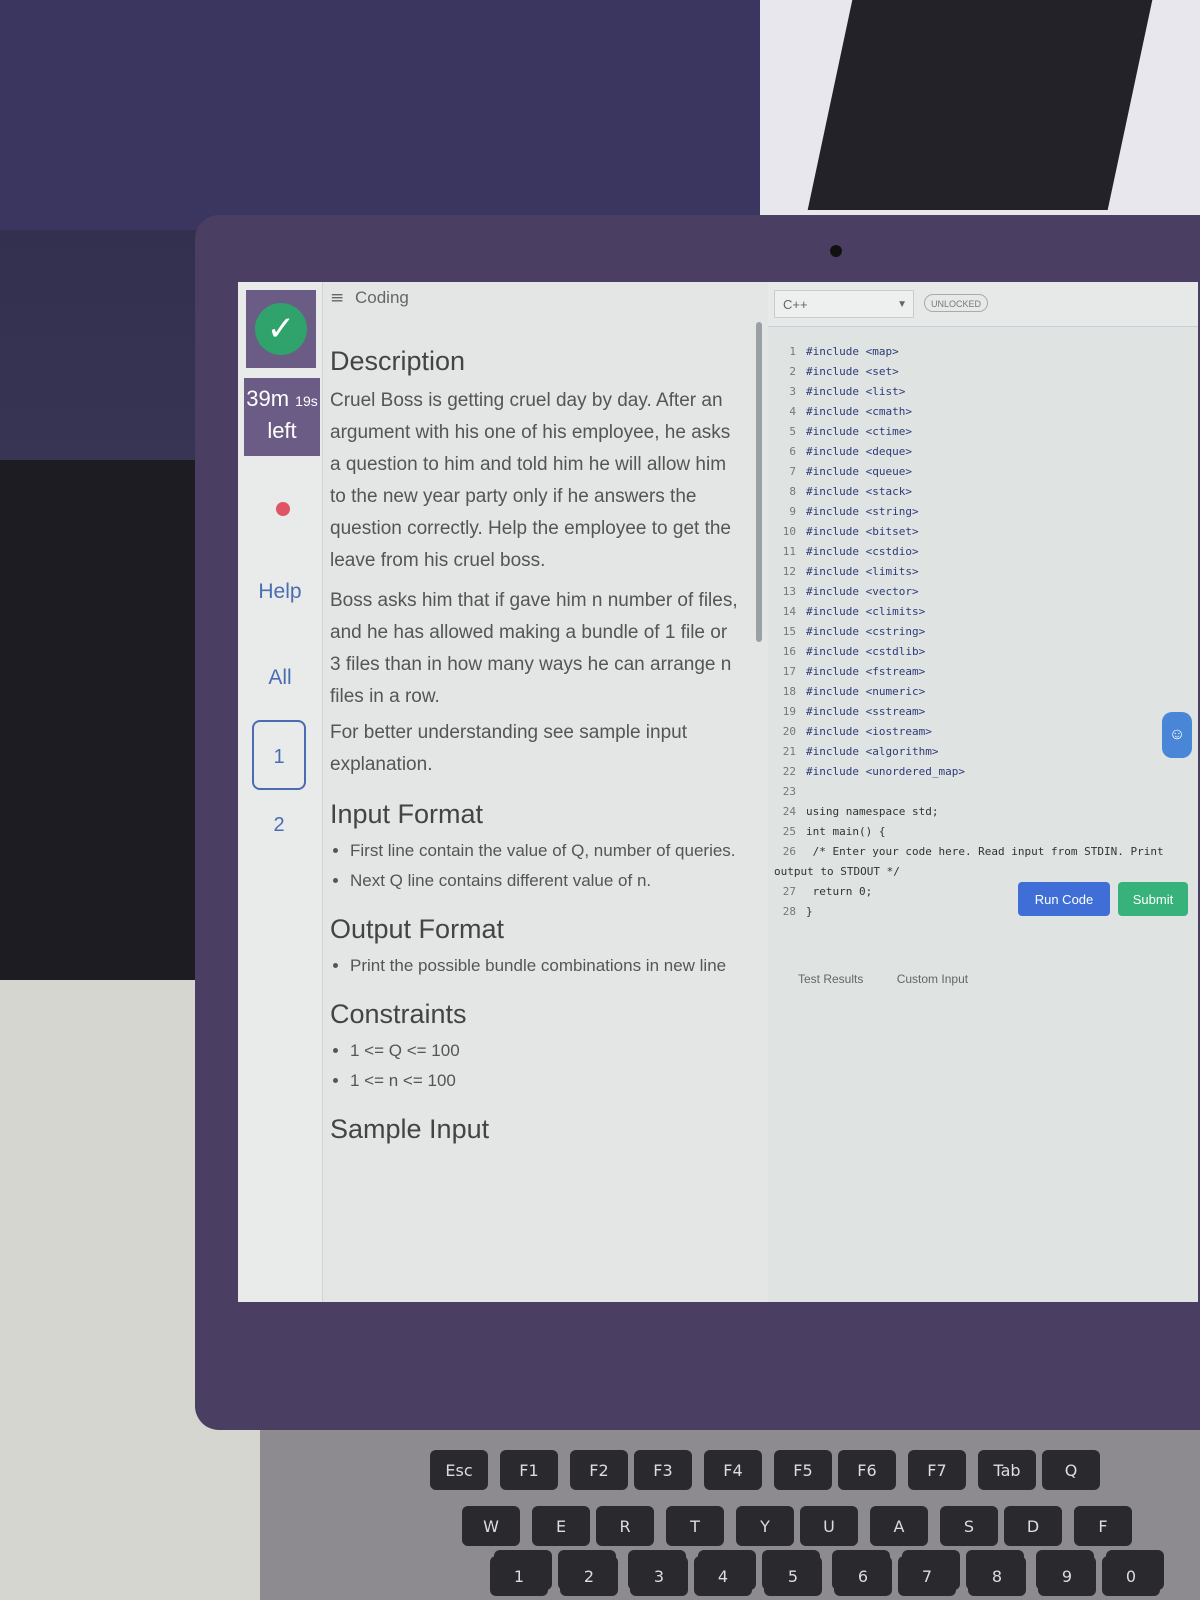  Describe the element at coordinates (956, 303) in the screenshot. I see `status-badge: UNLOCKED` at that location.